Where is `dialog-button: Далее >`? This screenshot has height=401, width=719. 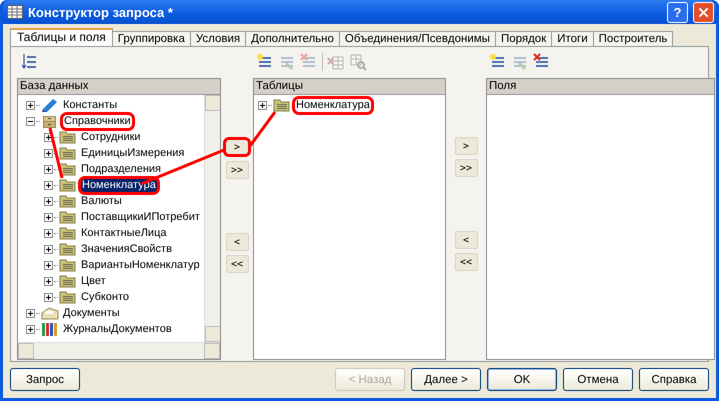 dialog-button: Далее > is located at coordinates (446, 379).